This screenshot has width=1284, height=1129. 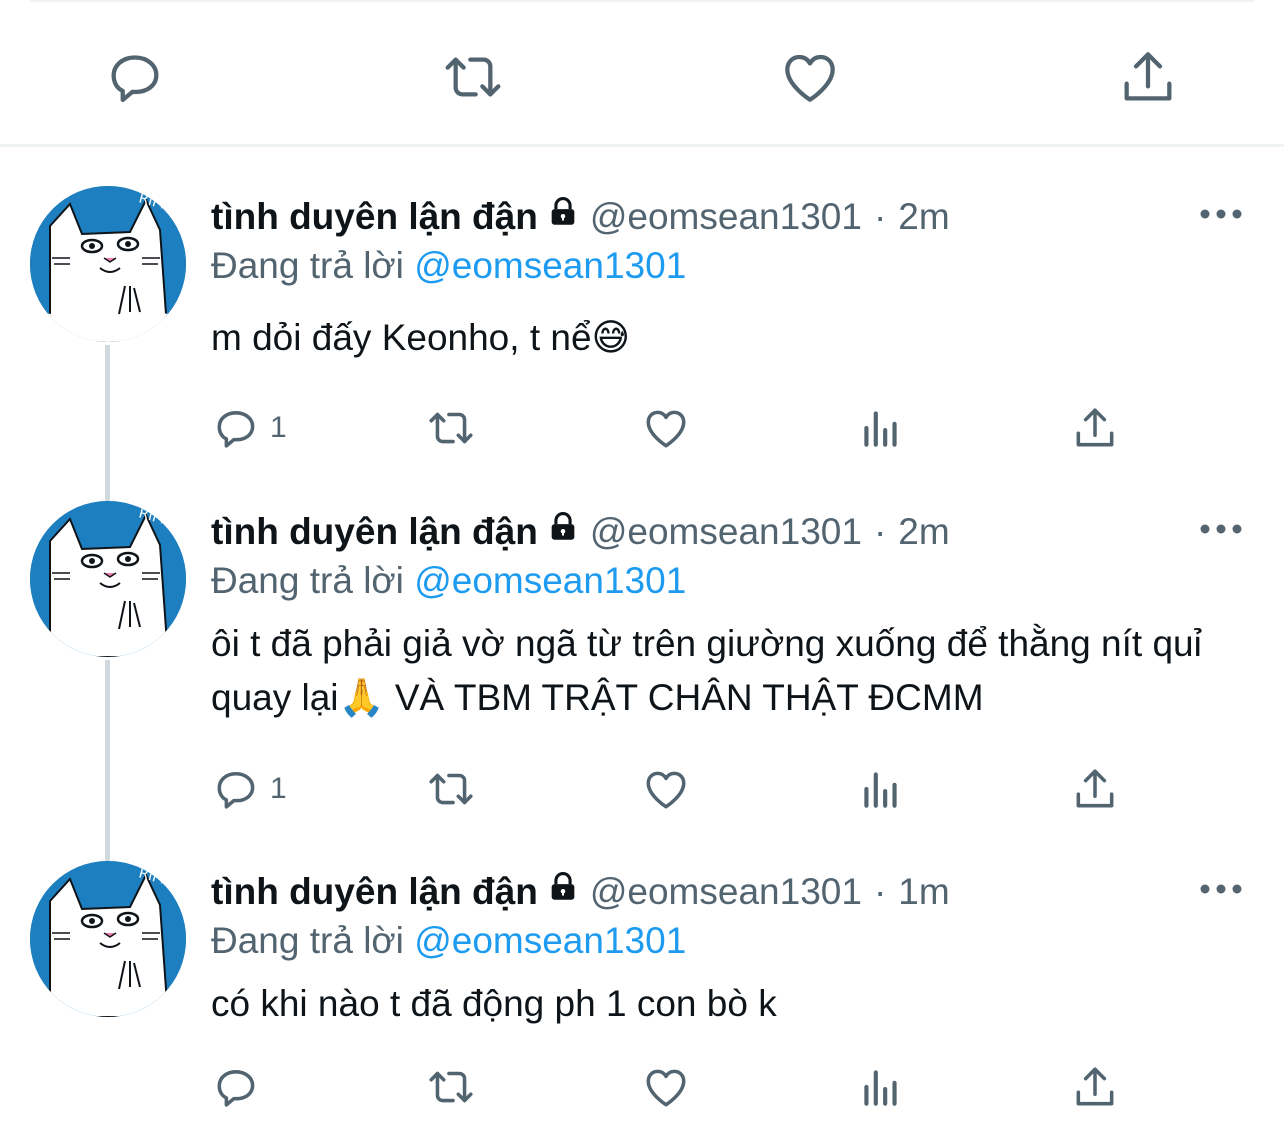 What do you see at coordinates (923, 892) in the screenshot?
I see `timestamp: 1m` at bounding box center [923, 892].